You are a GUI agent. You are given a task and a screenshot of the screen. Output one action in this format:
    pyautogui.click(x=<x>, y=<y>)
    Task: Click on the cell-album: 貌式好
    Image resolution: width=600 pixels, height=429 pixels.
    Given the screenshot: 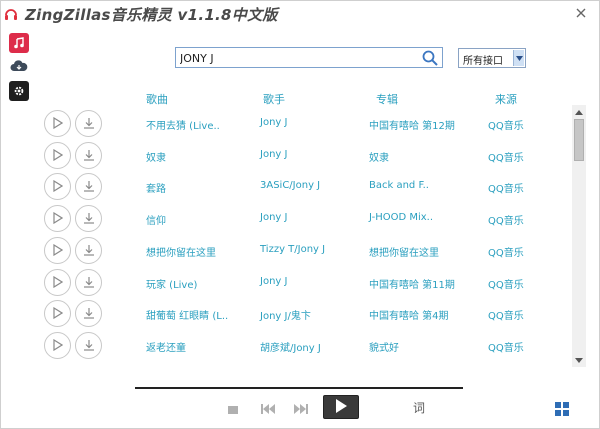 What is the action you would take?
    pyautogui.click(x=384, y=346)
    